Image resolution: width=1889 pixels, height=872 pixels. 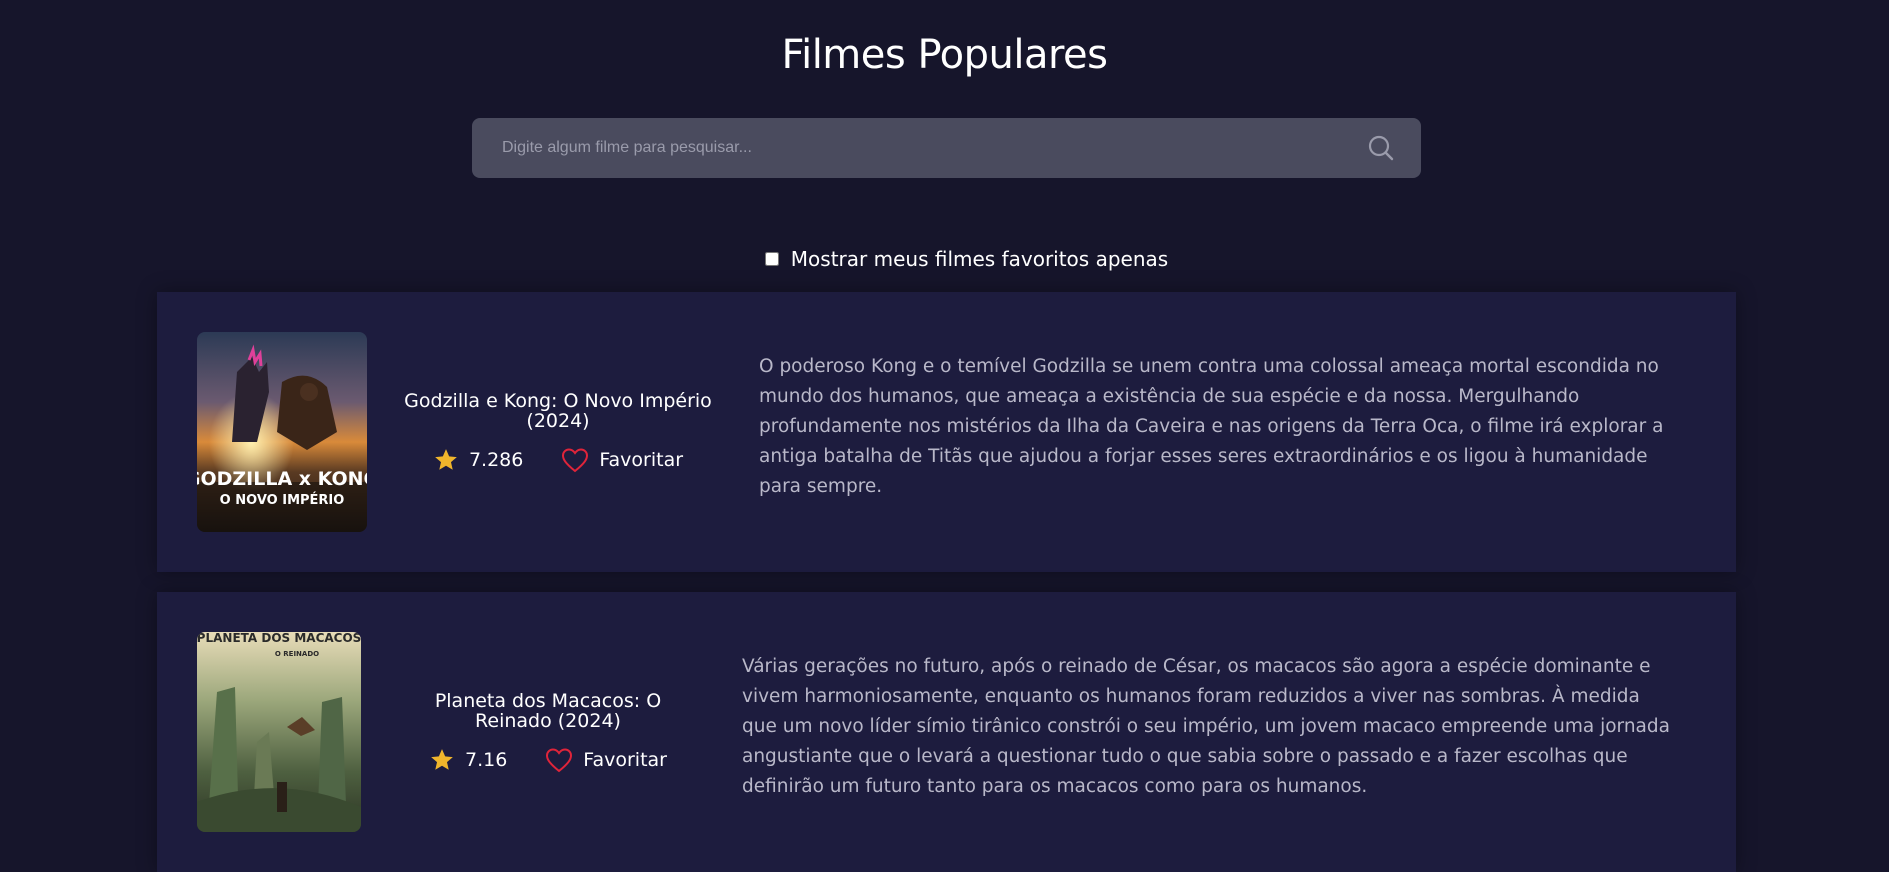 I want to click on rating-value: 7.286, so click(x=496, y=460).